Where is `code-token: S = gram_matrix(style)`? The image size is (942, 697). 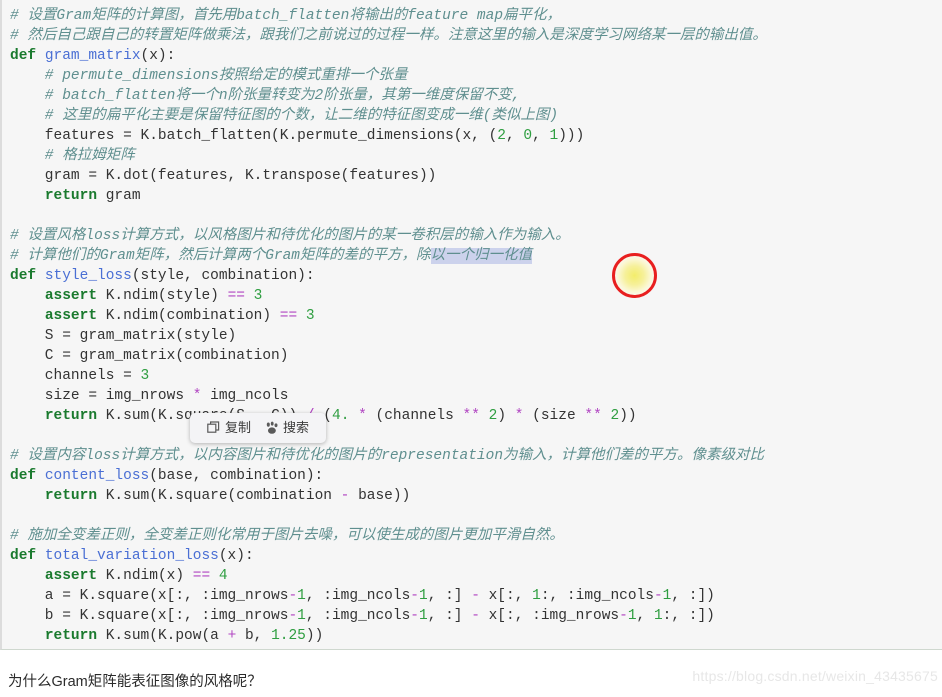
code-token: S = gram_matrix(style) is located at coordinates (123, 336).